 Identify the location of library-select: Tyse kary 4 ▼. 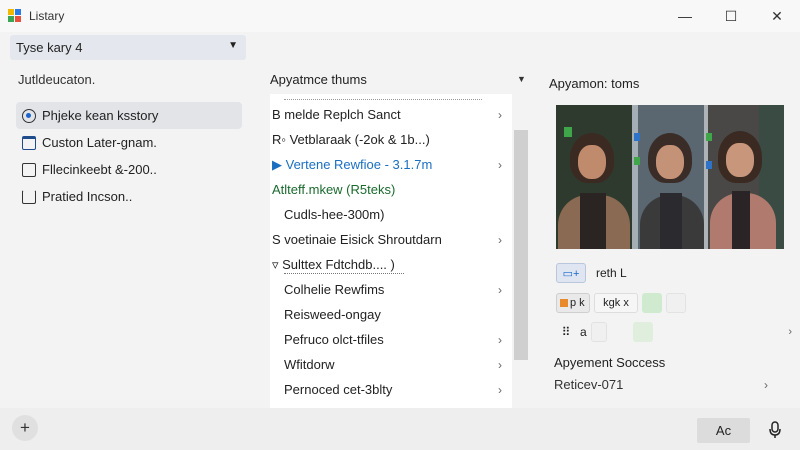
(128, 47).